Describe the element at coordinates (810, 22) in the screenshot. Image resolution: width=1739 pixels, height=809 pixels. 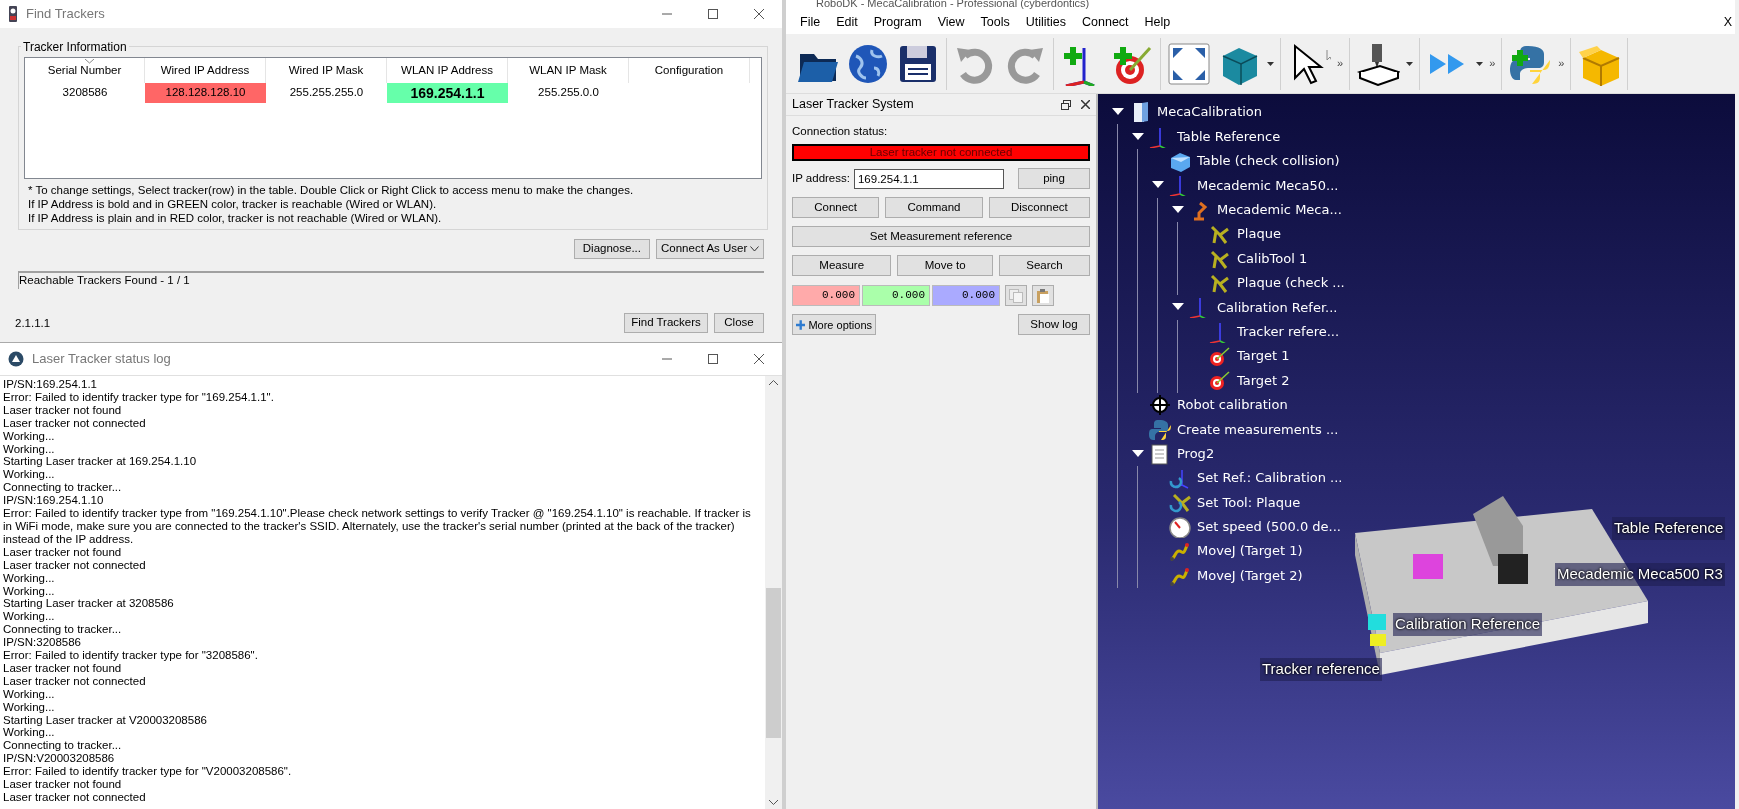
I see `menu-item: File` at that location.